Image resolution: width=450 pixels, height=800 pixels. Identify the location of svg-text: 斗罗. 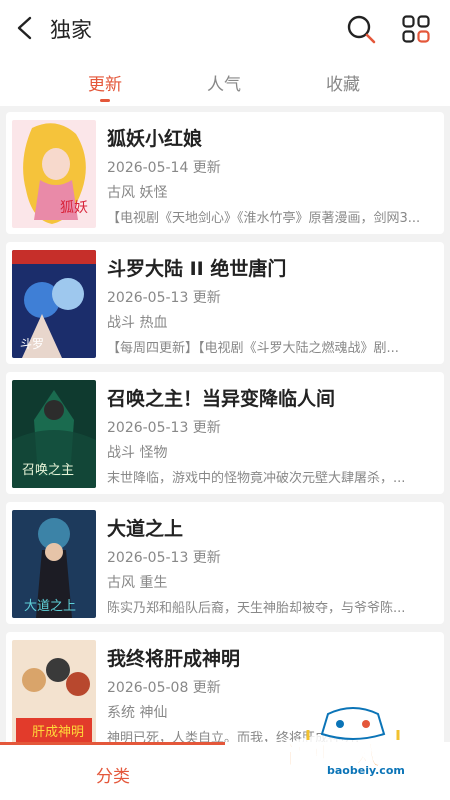
(32, 344).